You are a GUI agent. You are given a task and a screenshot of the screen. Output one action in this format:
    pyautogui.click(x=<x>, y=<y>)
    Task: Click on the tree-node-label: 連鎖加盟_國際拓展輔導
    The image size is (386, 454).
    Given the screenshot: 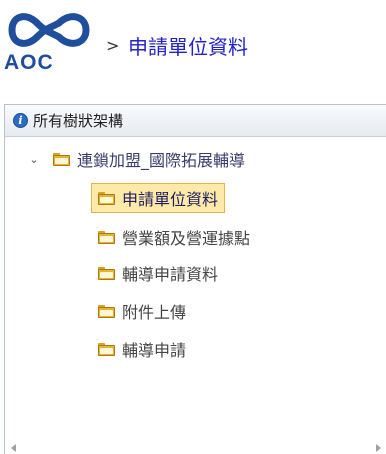 What is the action you would take?
    pyautogui.click(x=161, y=160)
    